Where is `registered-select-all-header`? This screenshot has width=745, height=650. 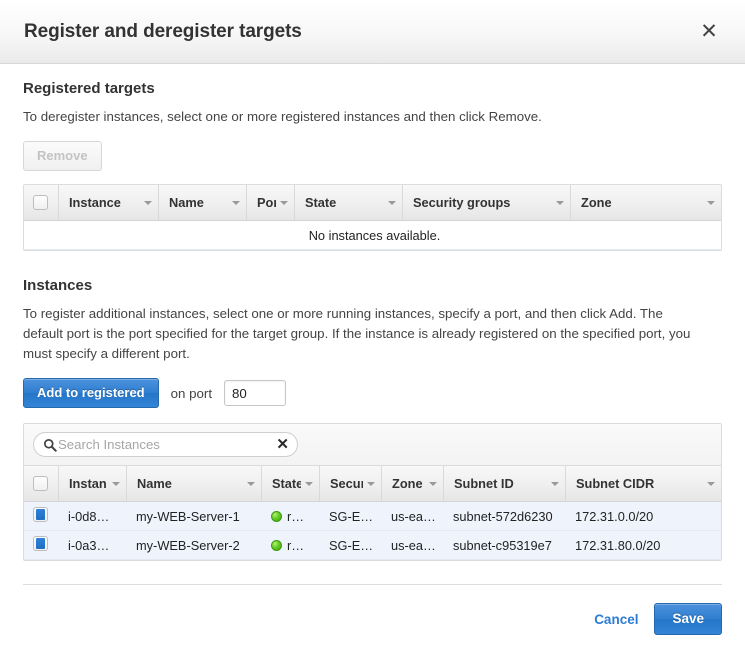
registered-select-all-header is located at coordinates (41, 203).